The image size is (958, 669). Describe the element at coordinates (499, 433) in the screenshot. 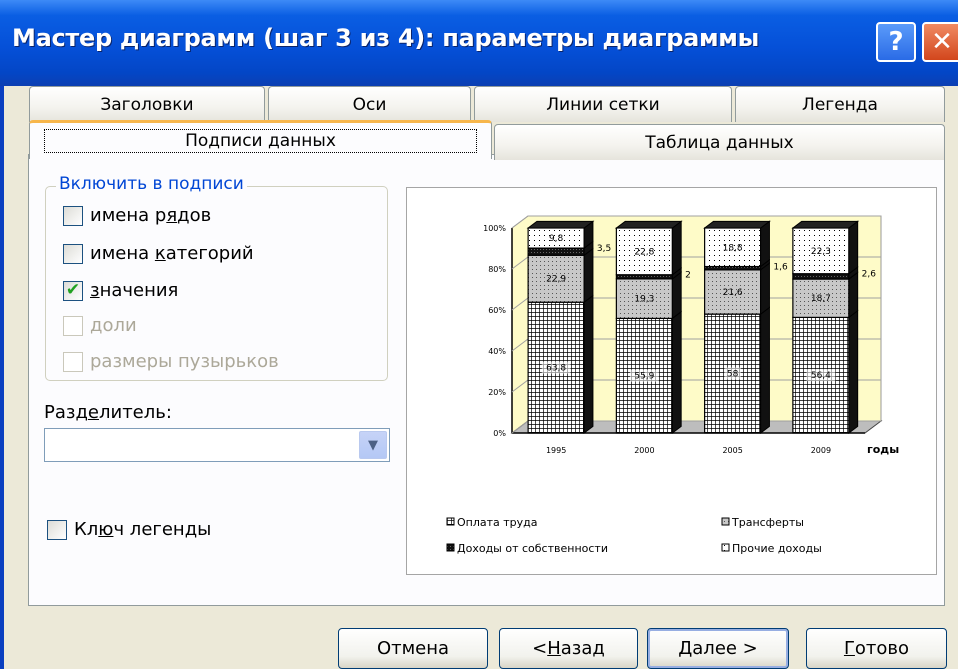

I see `y-tick-label: 0%` at that location.